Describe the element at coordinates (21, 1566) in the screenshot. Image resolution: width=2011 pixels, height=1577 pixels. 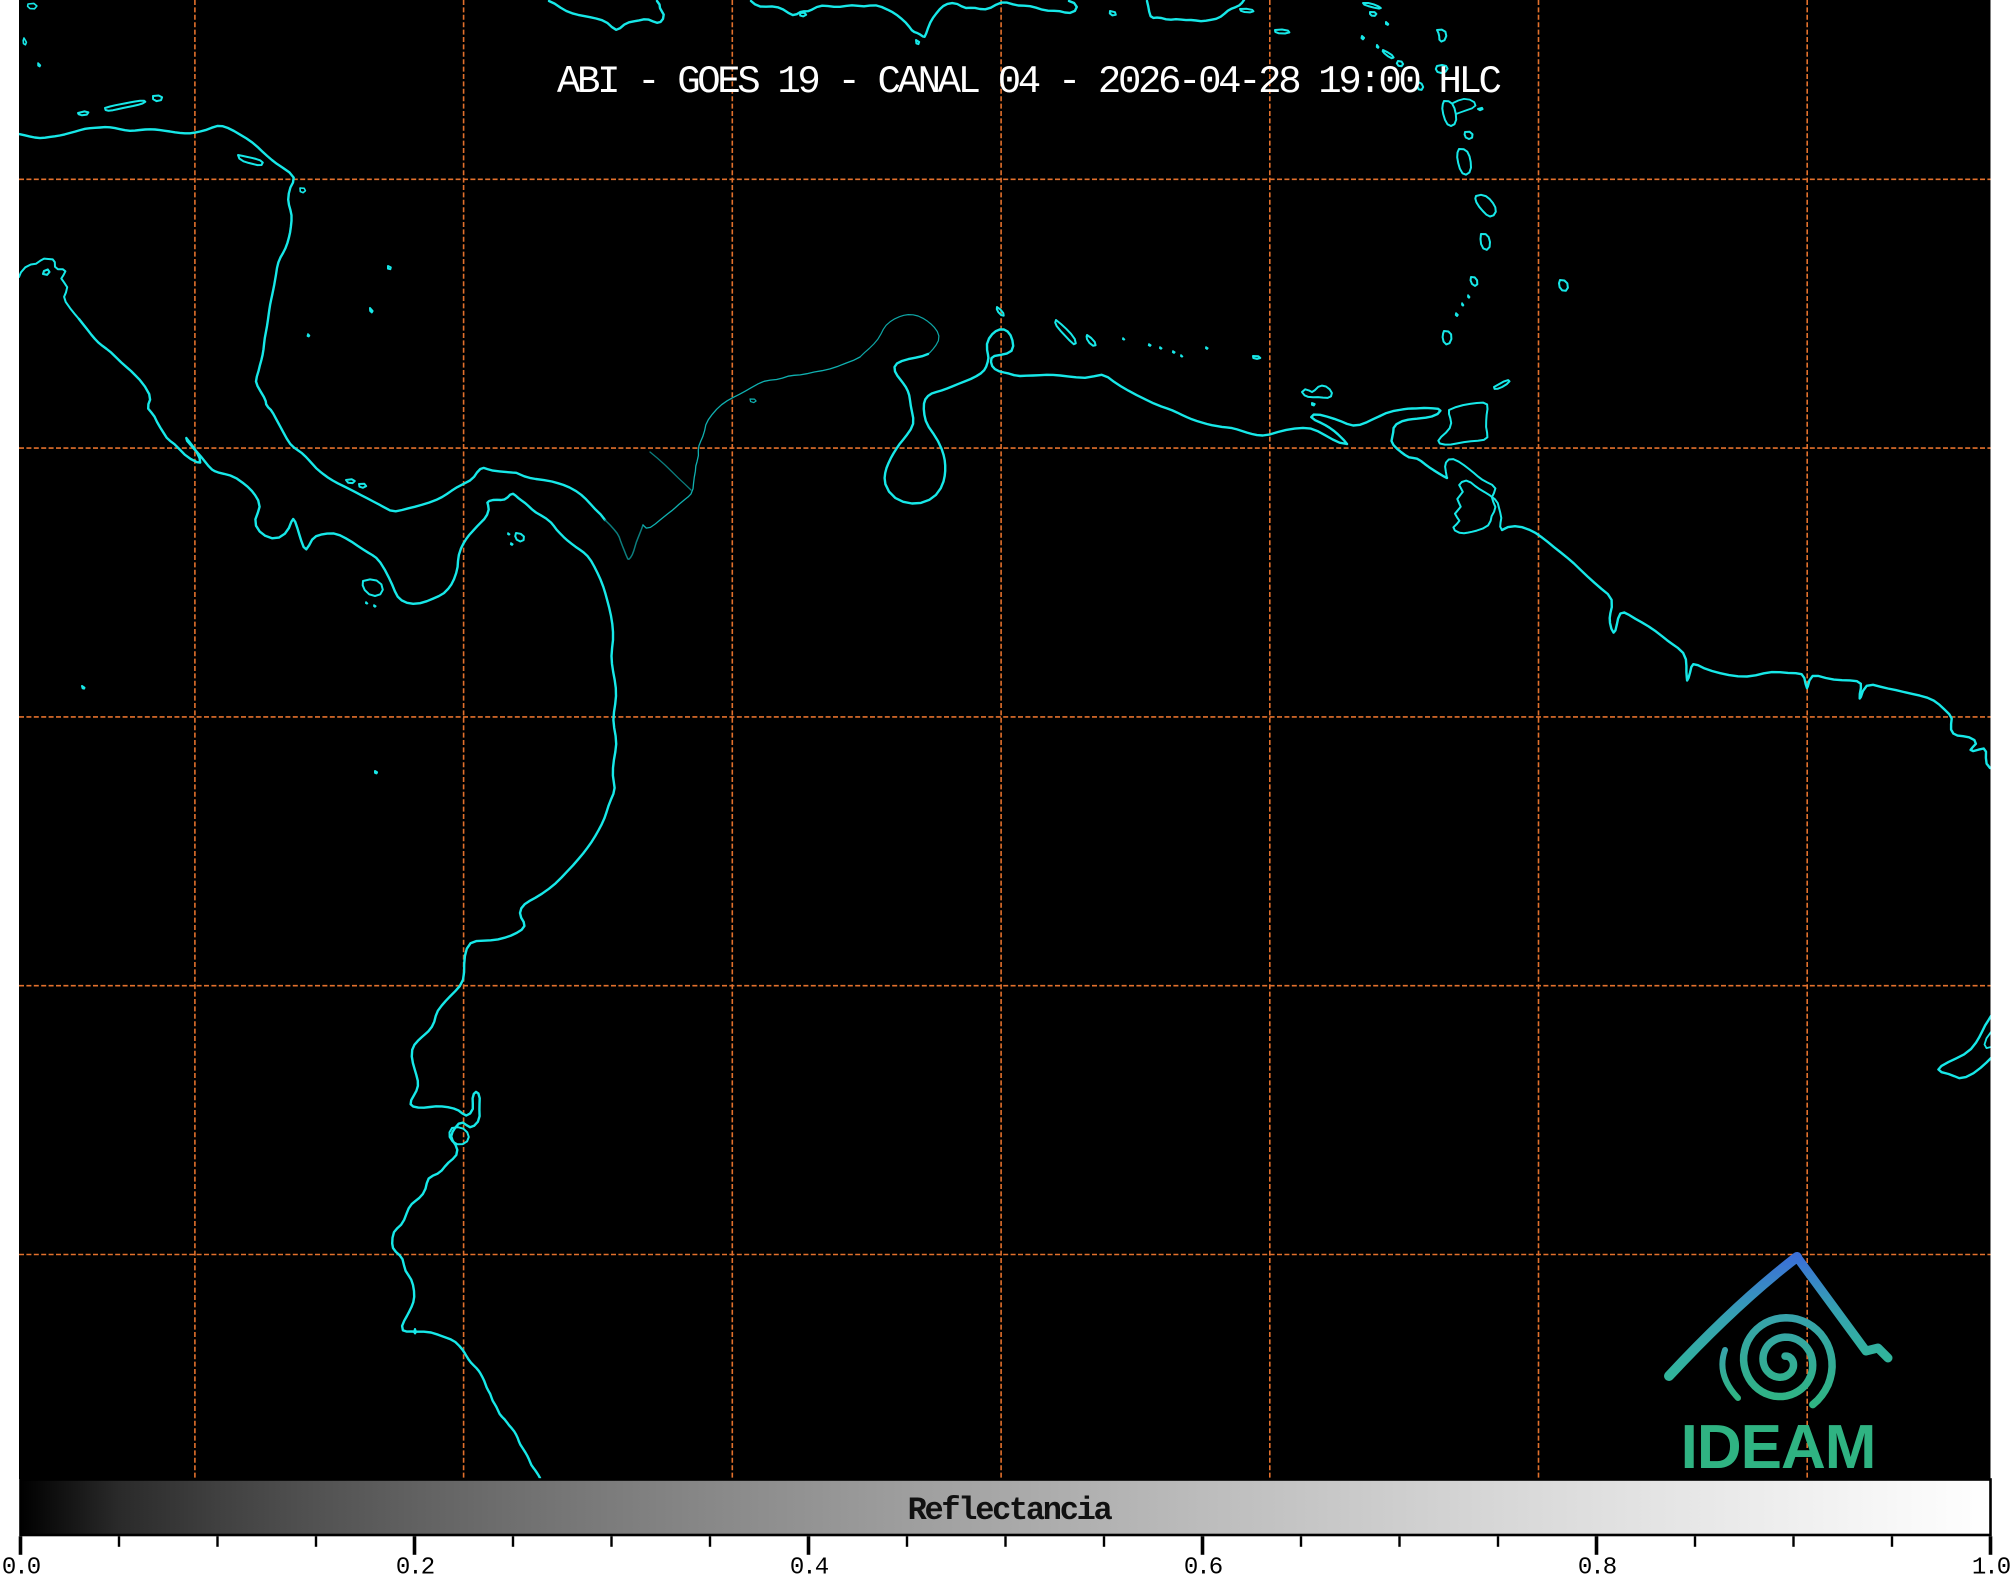
I see `svg-text: 0.0` at that location.